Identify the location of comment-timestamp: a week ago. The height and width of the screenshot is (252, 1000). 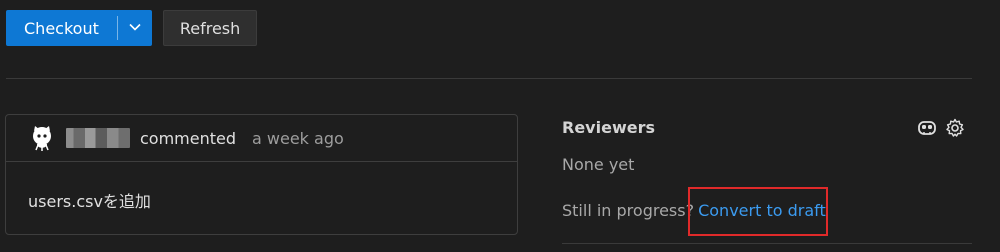
(298, 138).